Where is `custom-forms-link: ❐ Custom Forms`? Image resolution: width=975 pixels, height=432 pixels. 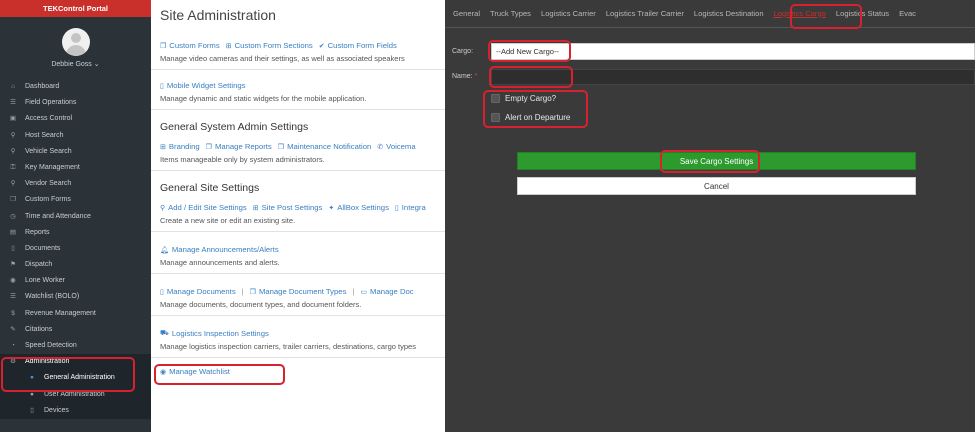 custom-forms-link: ❐ Custom Forms is located at coordinates (190, 45).